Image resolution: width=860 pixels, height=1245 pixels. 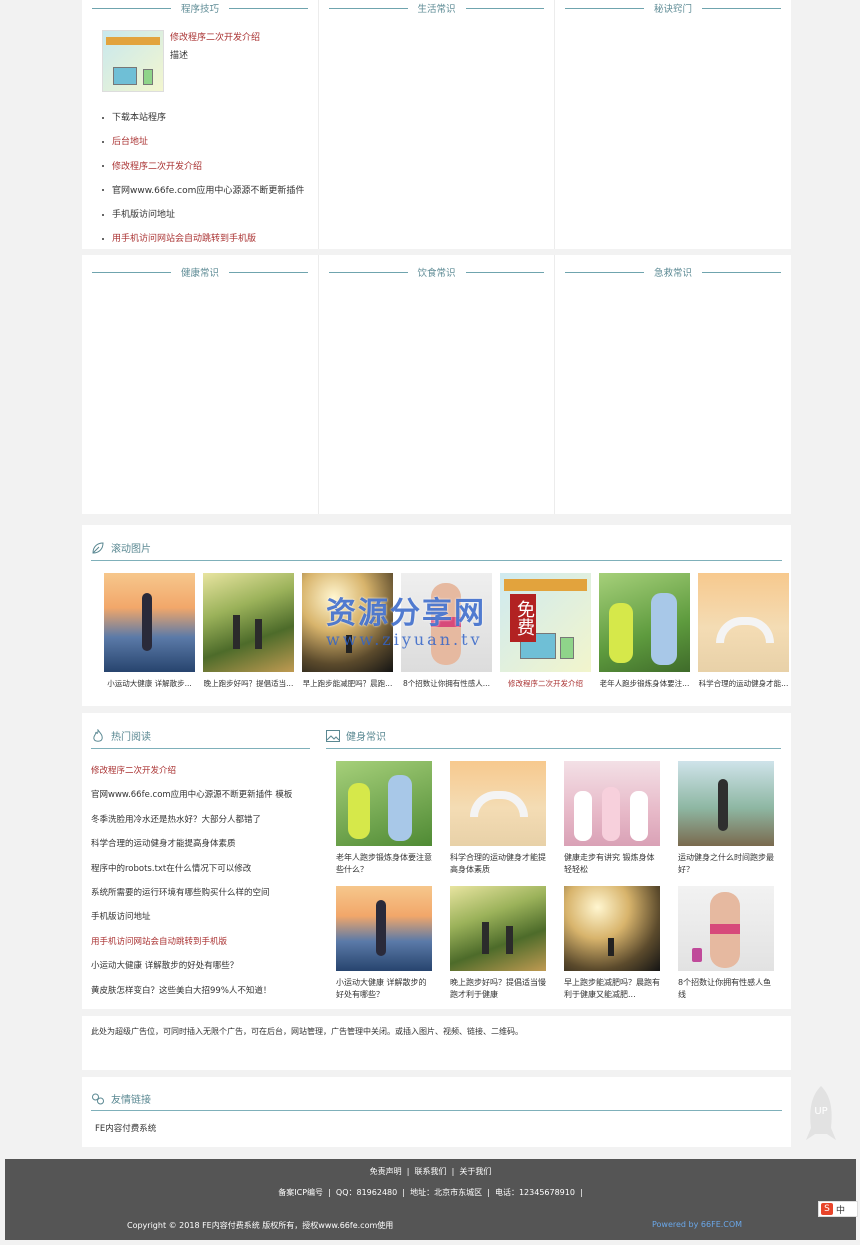 I want to click on fitness-item: 小运动大健康 详解散步的好处有哪些？, so click(x=384, y=943).